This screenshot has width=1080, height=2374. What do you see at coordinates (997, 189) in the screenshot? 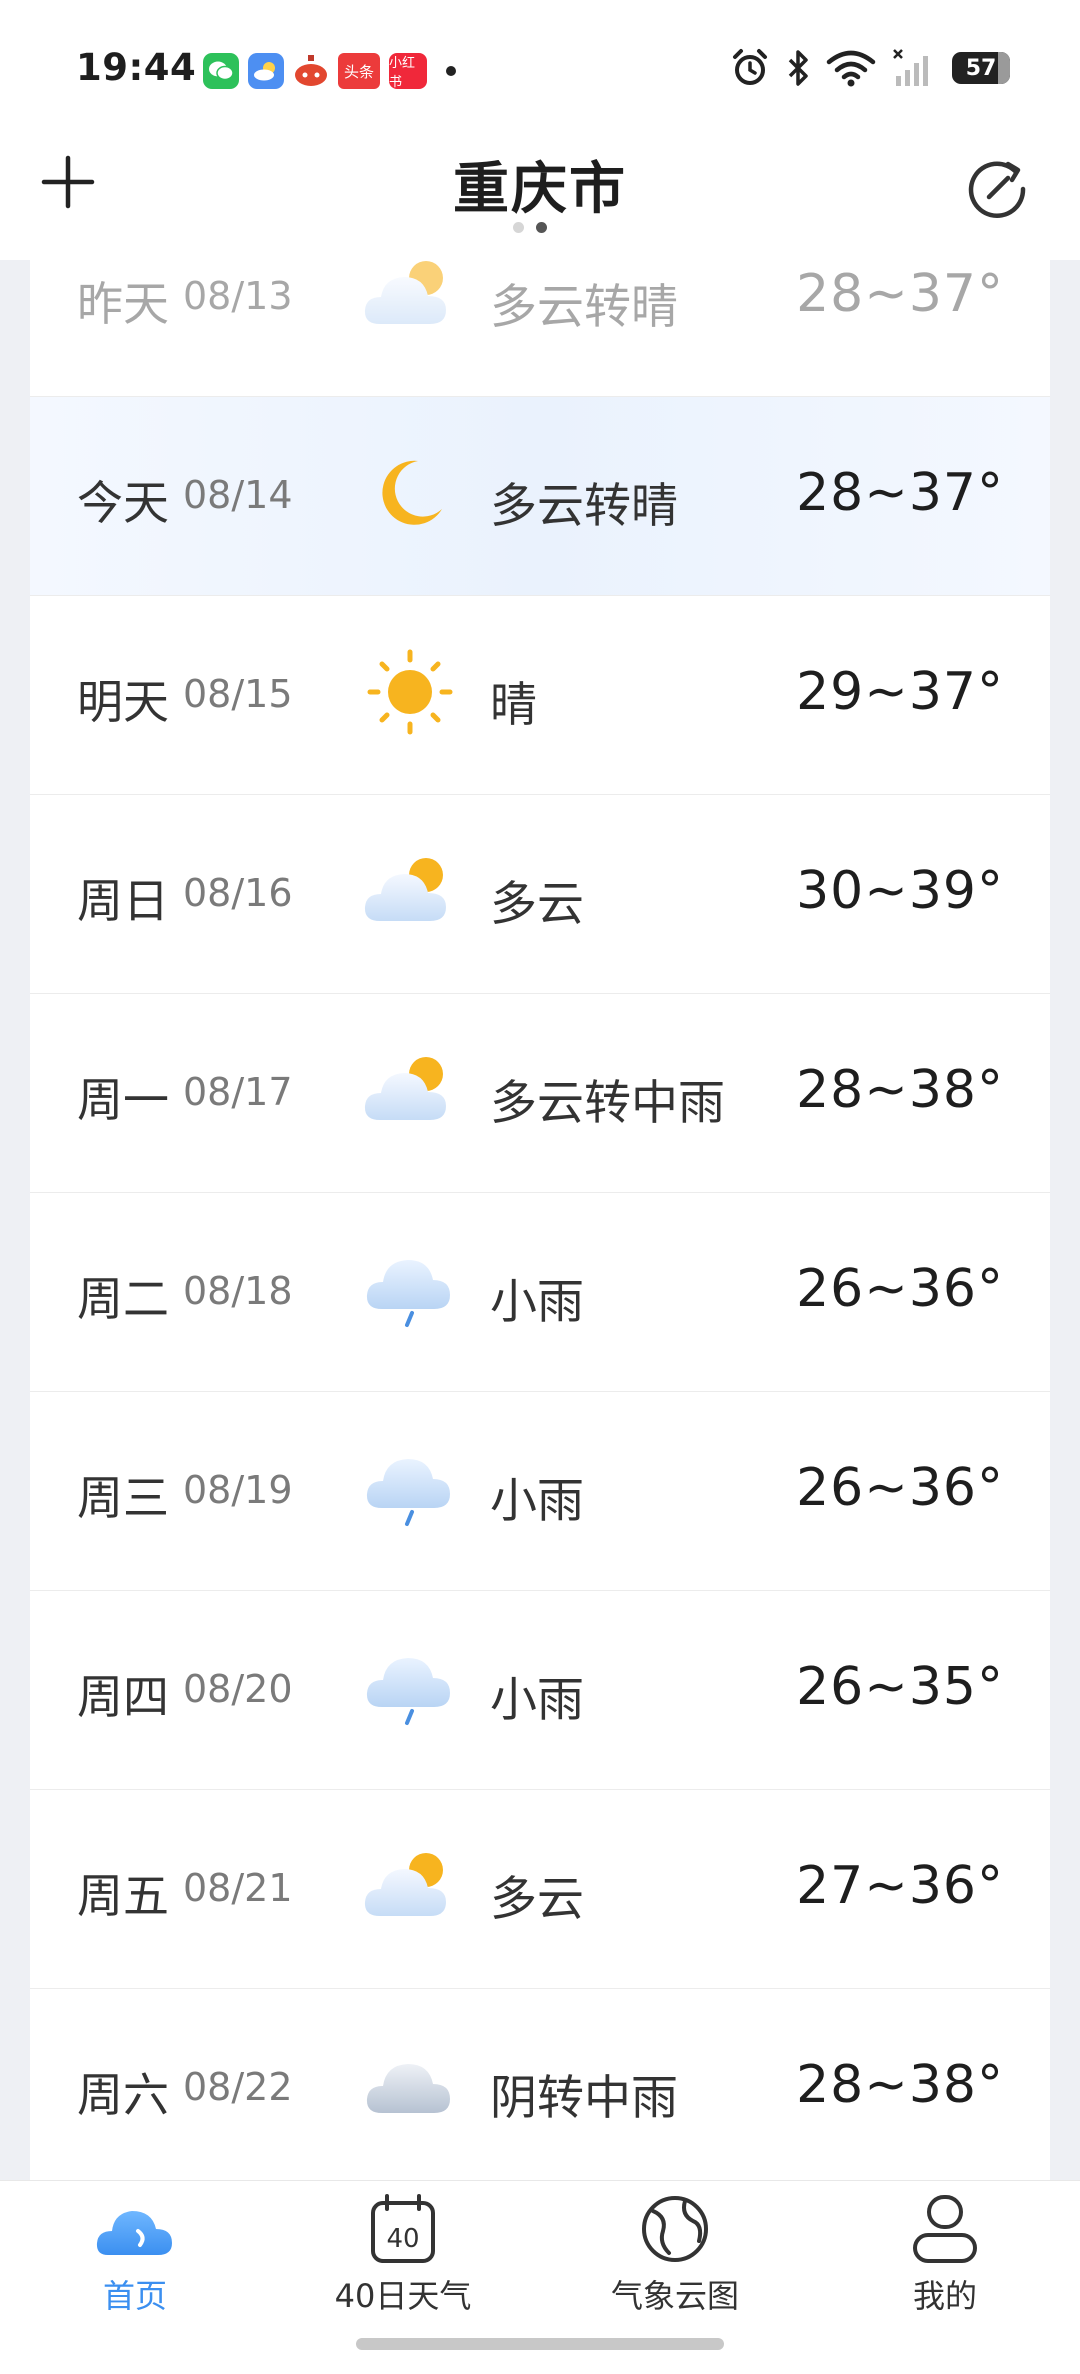
I see `refresh-button` at bounding box center [997, 189].